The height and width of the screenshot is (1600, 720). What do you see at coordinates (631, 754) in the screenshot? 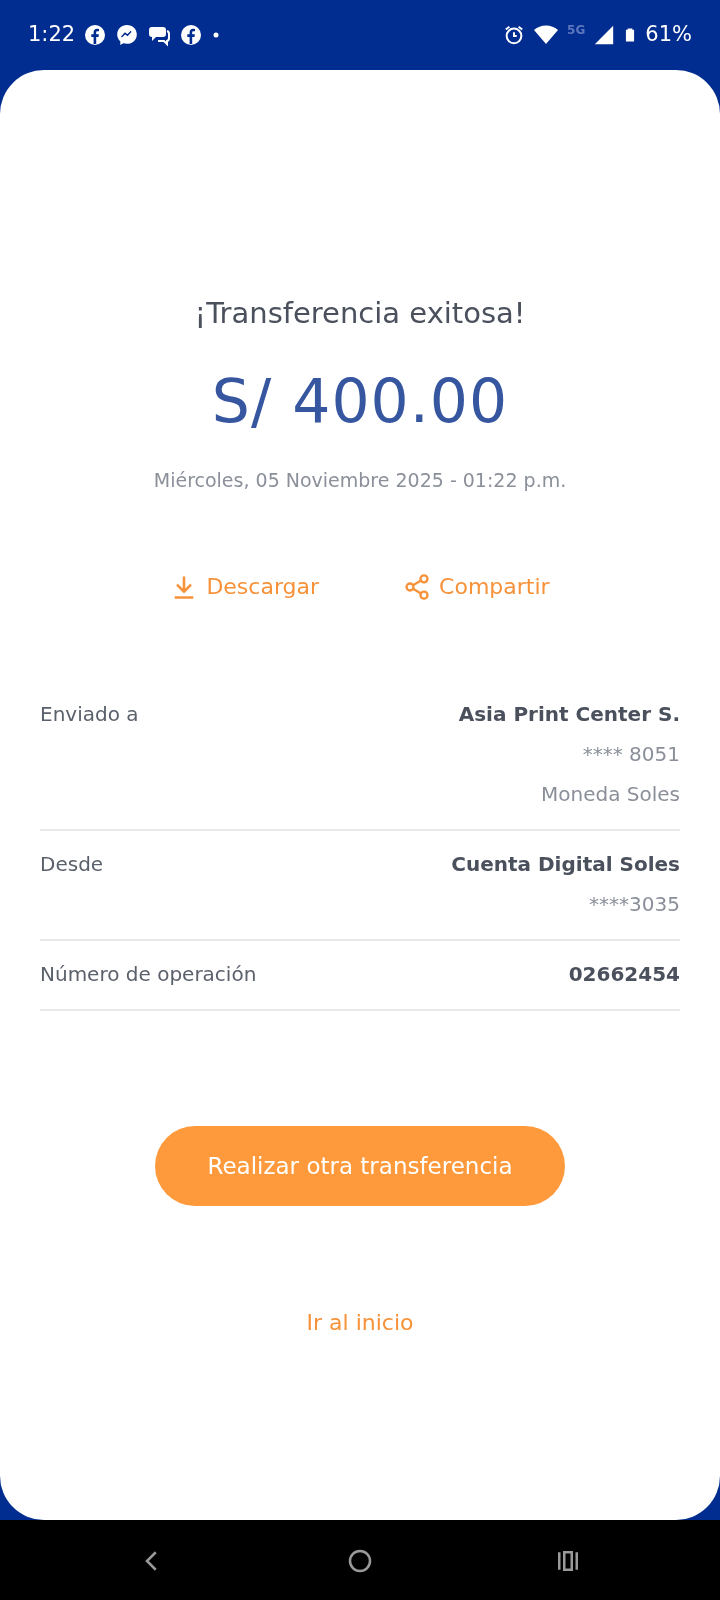
I see `detail-value: **** 8051` at bounding box center [631, 754].